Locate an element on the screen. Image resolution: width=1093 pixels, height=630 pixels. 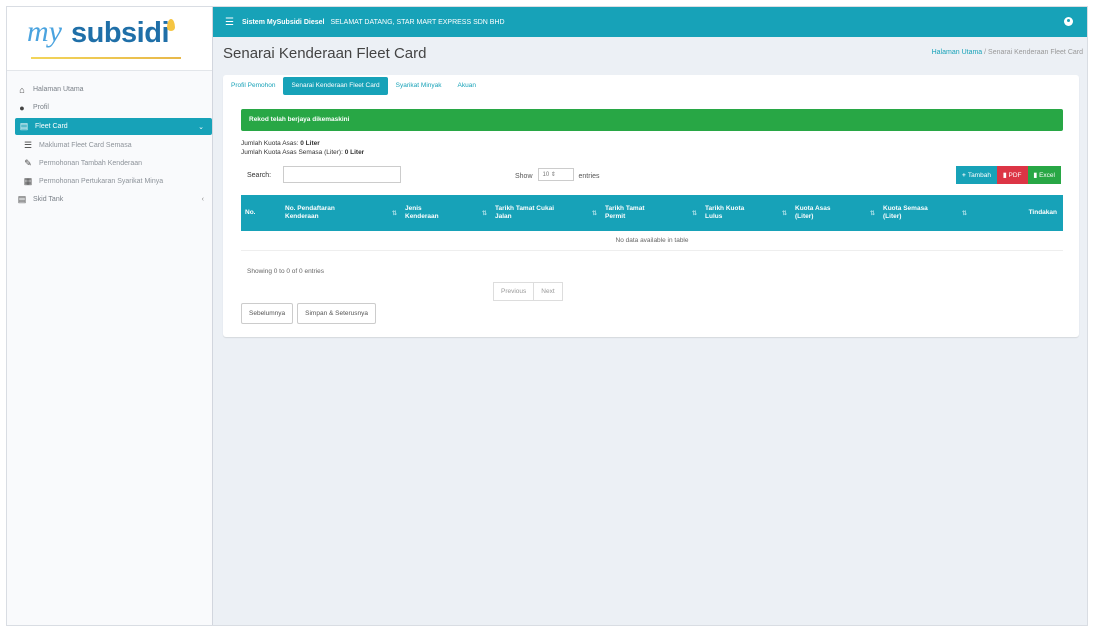
pdf-button-label: PDF is located at coordinates (1015, 175).